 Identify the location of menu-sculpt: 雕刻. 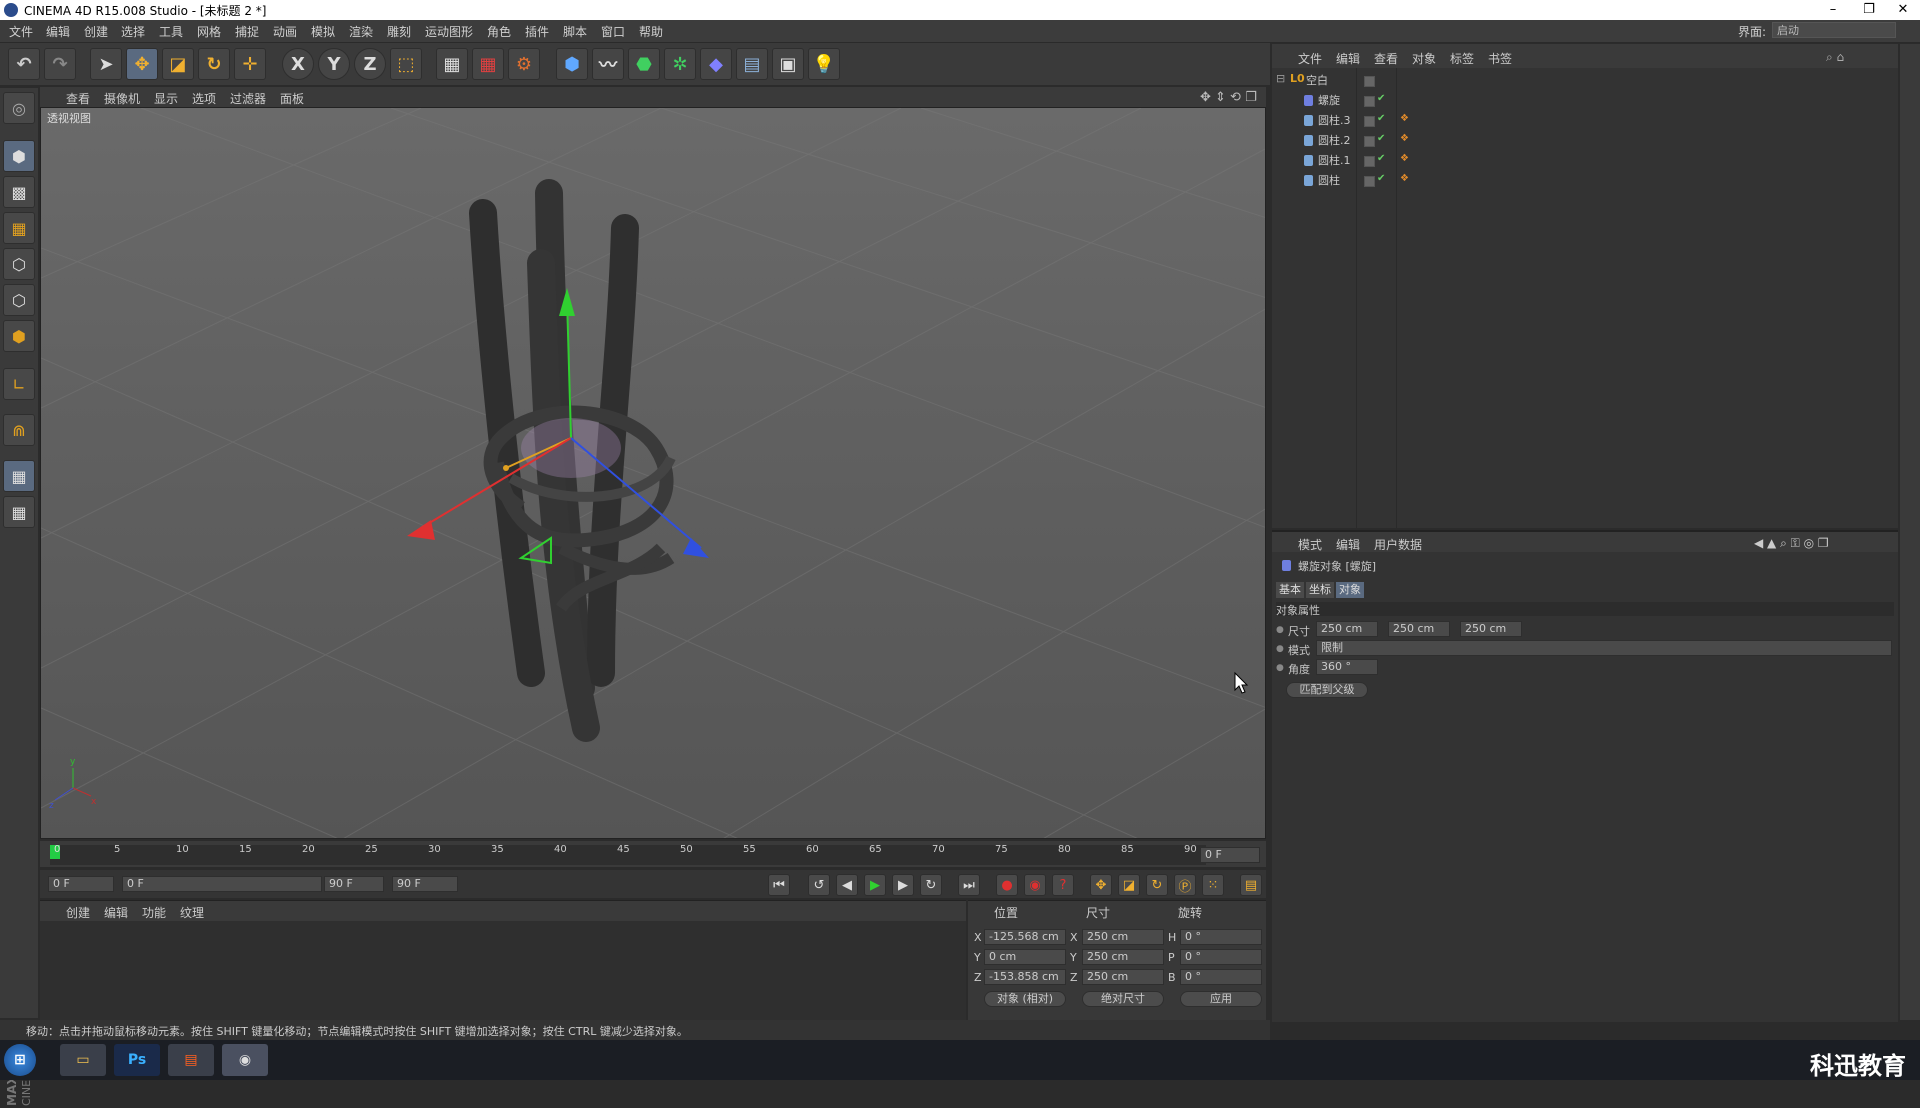
(399, 31).